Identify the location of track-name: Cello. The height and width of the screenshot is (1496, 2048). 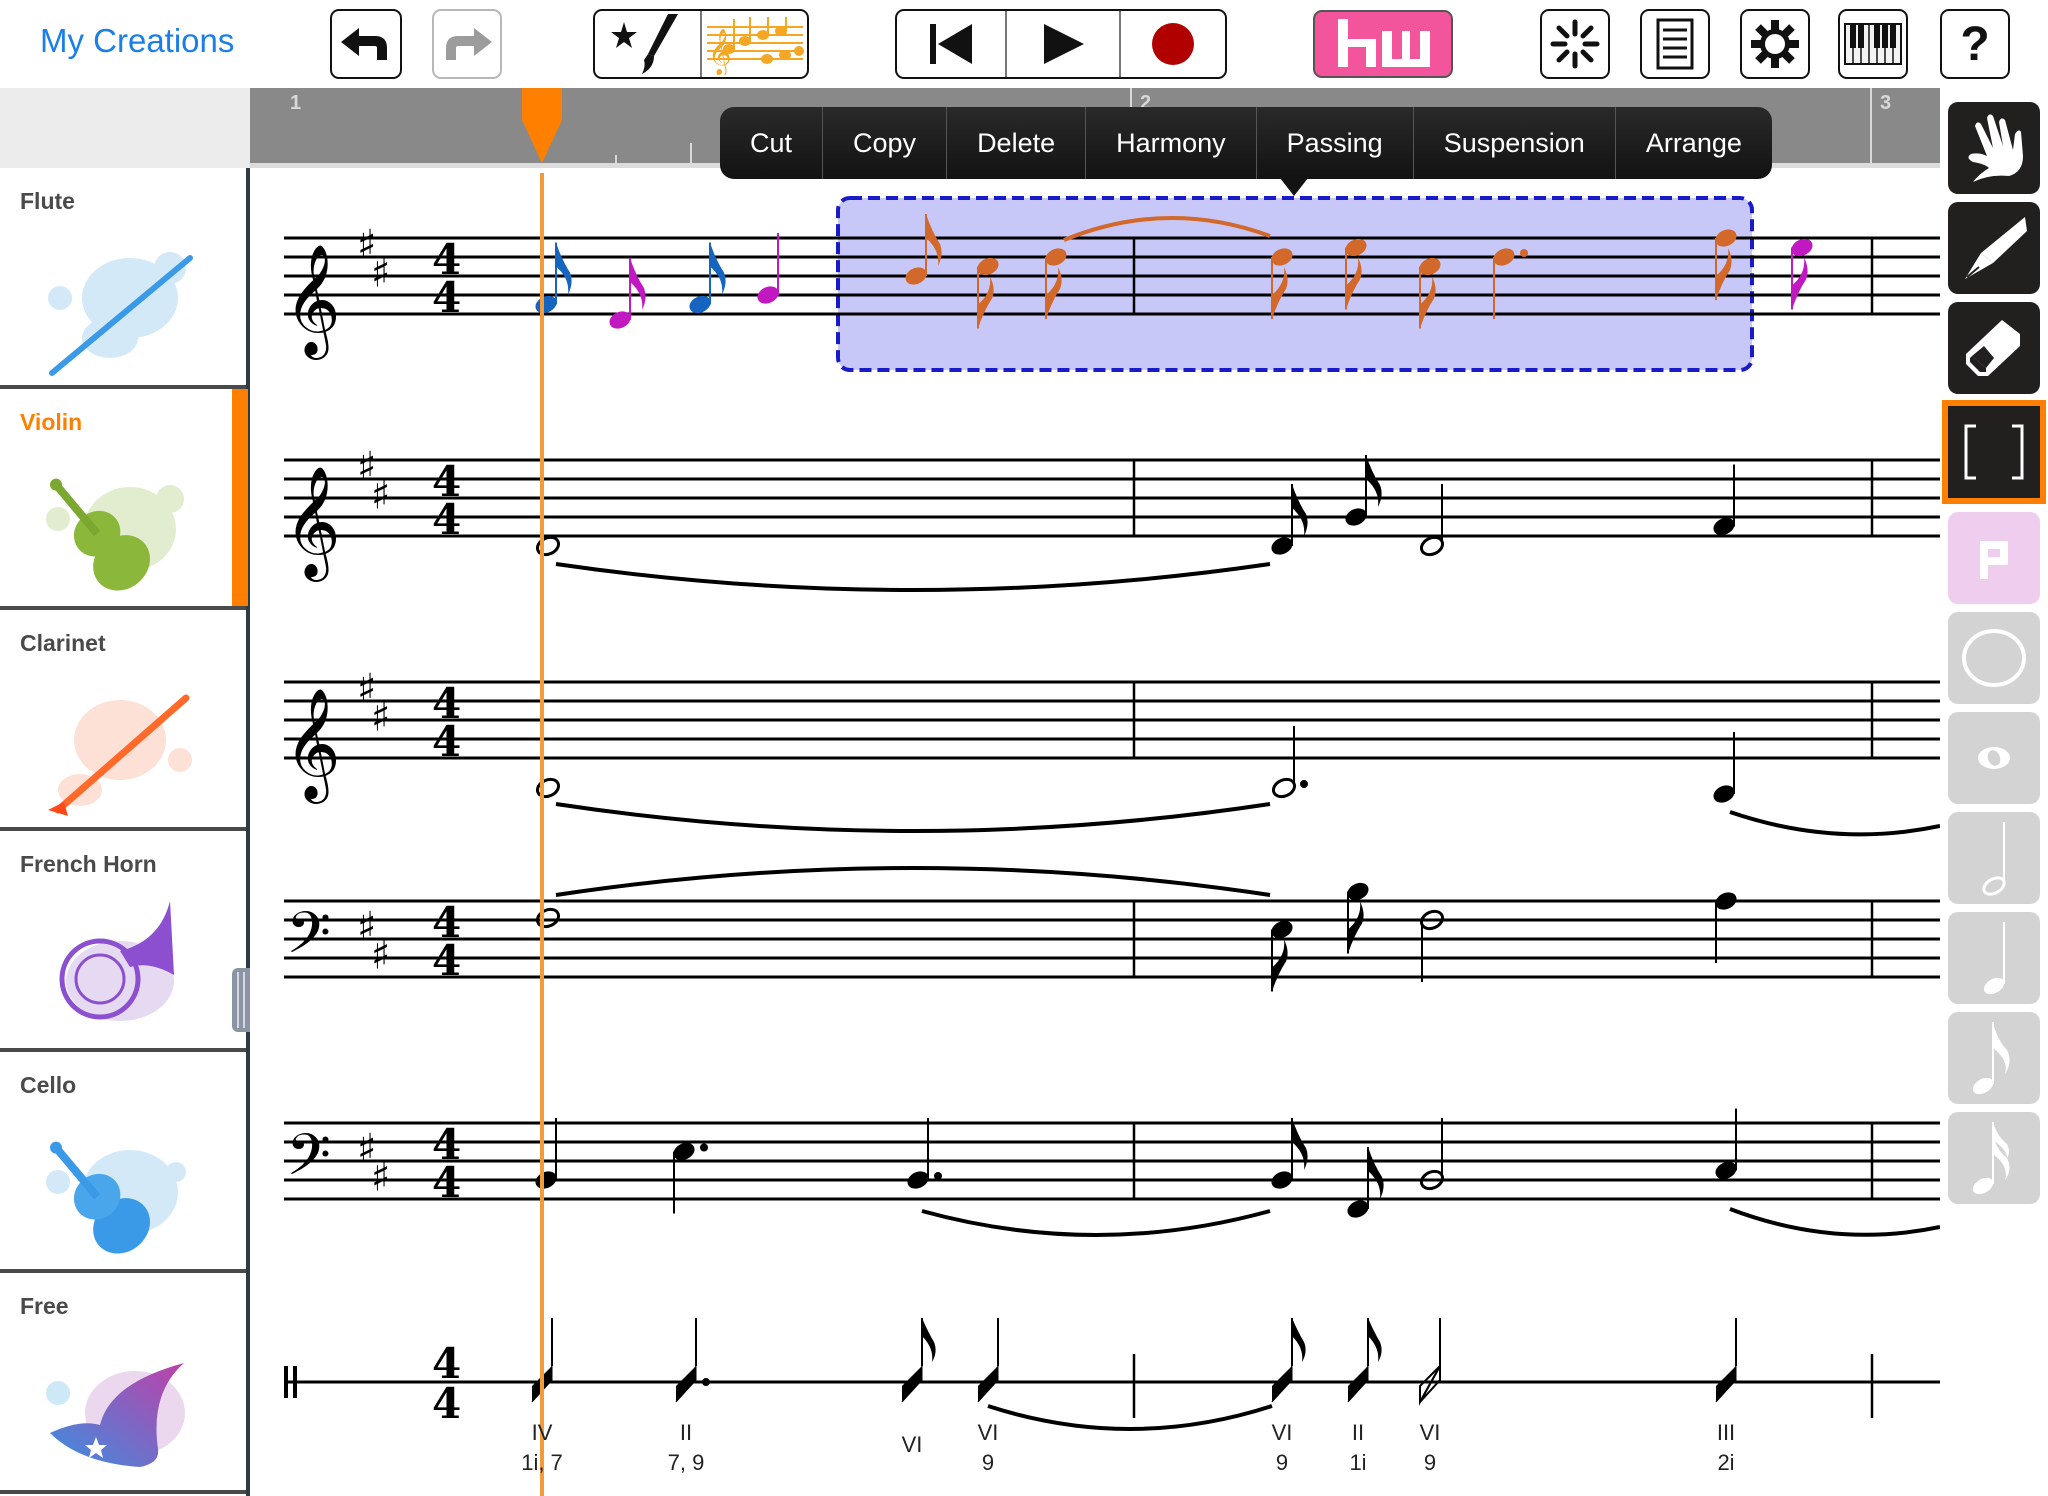
(48, 1085).